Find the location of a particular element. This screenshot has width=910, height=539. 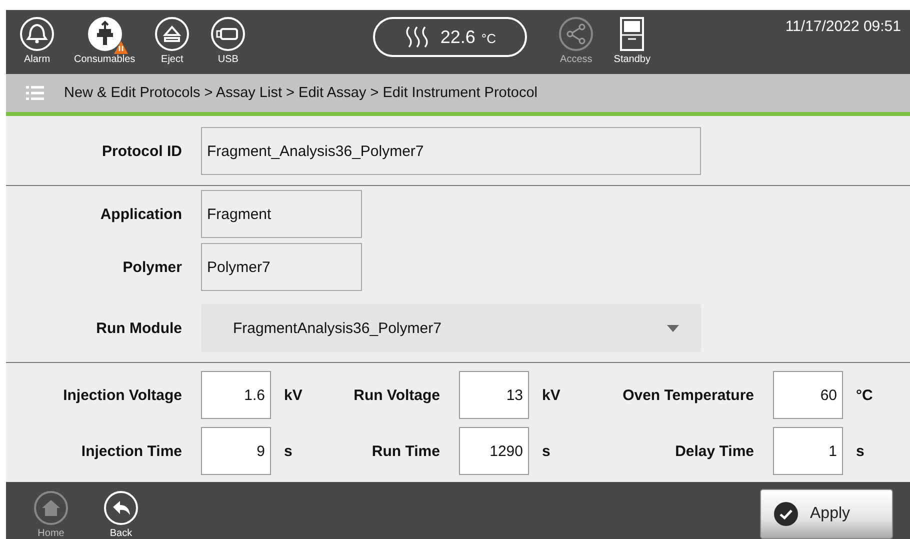

parameter-label: Run Time is located at coordinates (405, 451).